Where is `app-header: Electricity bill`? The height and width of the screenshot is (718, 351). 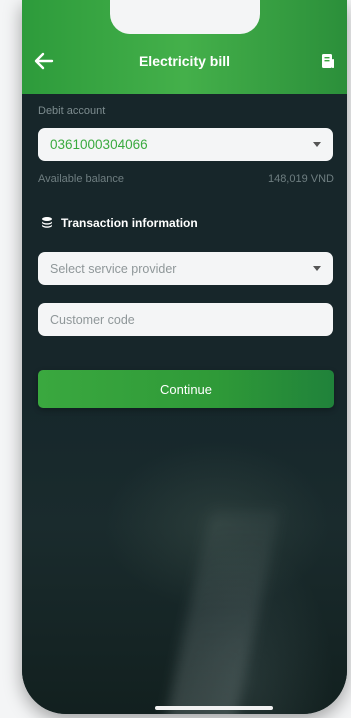 app-header: Electricity bill is located at coordinates (184, 47).